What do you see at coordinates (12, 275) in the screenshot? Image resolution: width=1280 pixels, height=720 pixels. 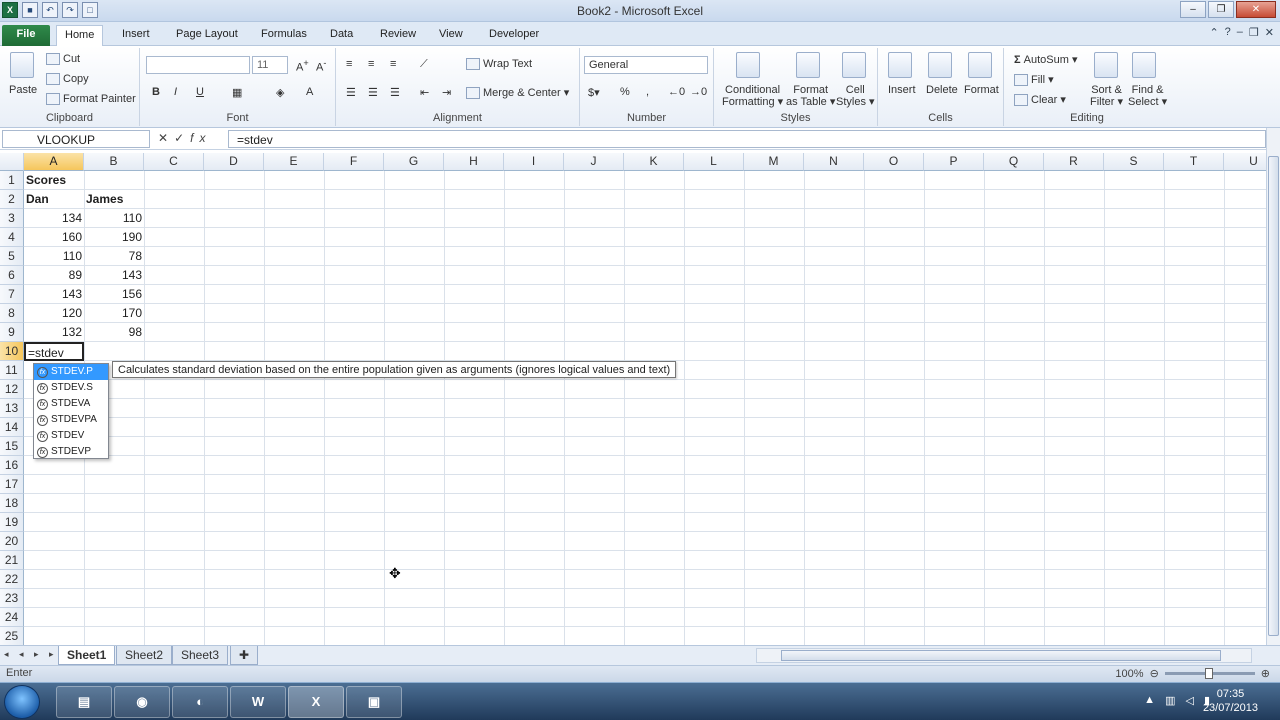 I see `row-header: 6` at bounding box center [12, 275].